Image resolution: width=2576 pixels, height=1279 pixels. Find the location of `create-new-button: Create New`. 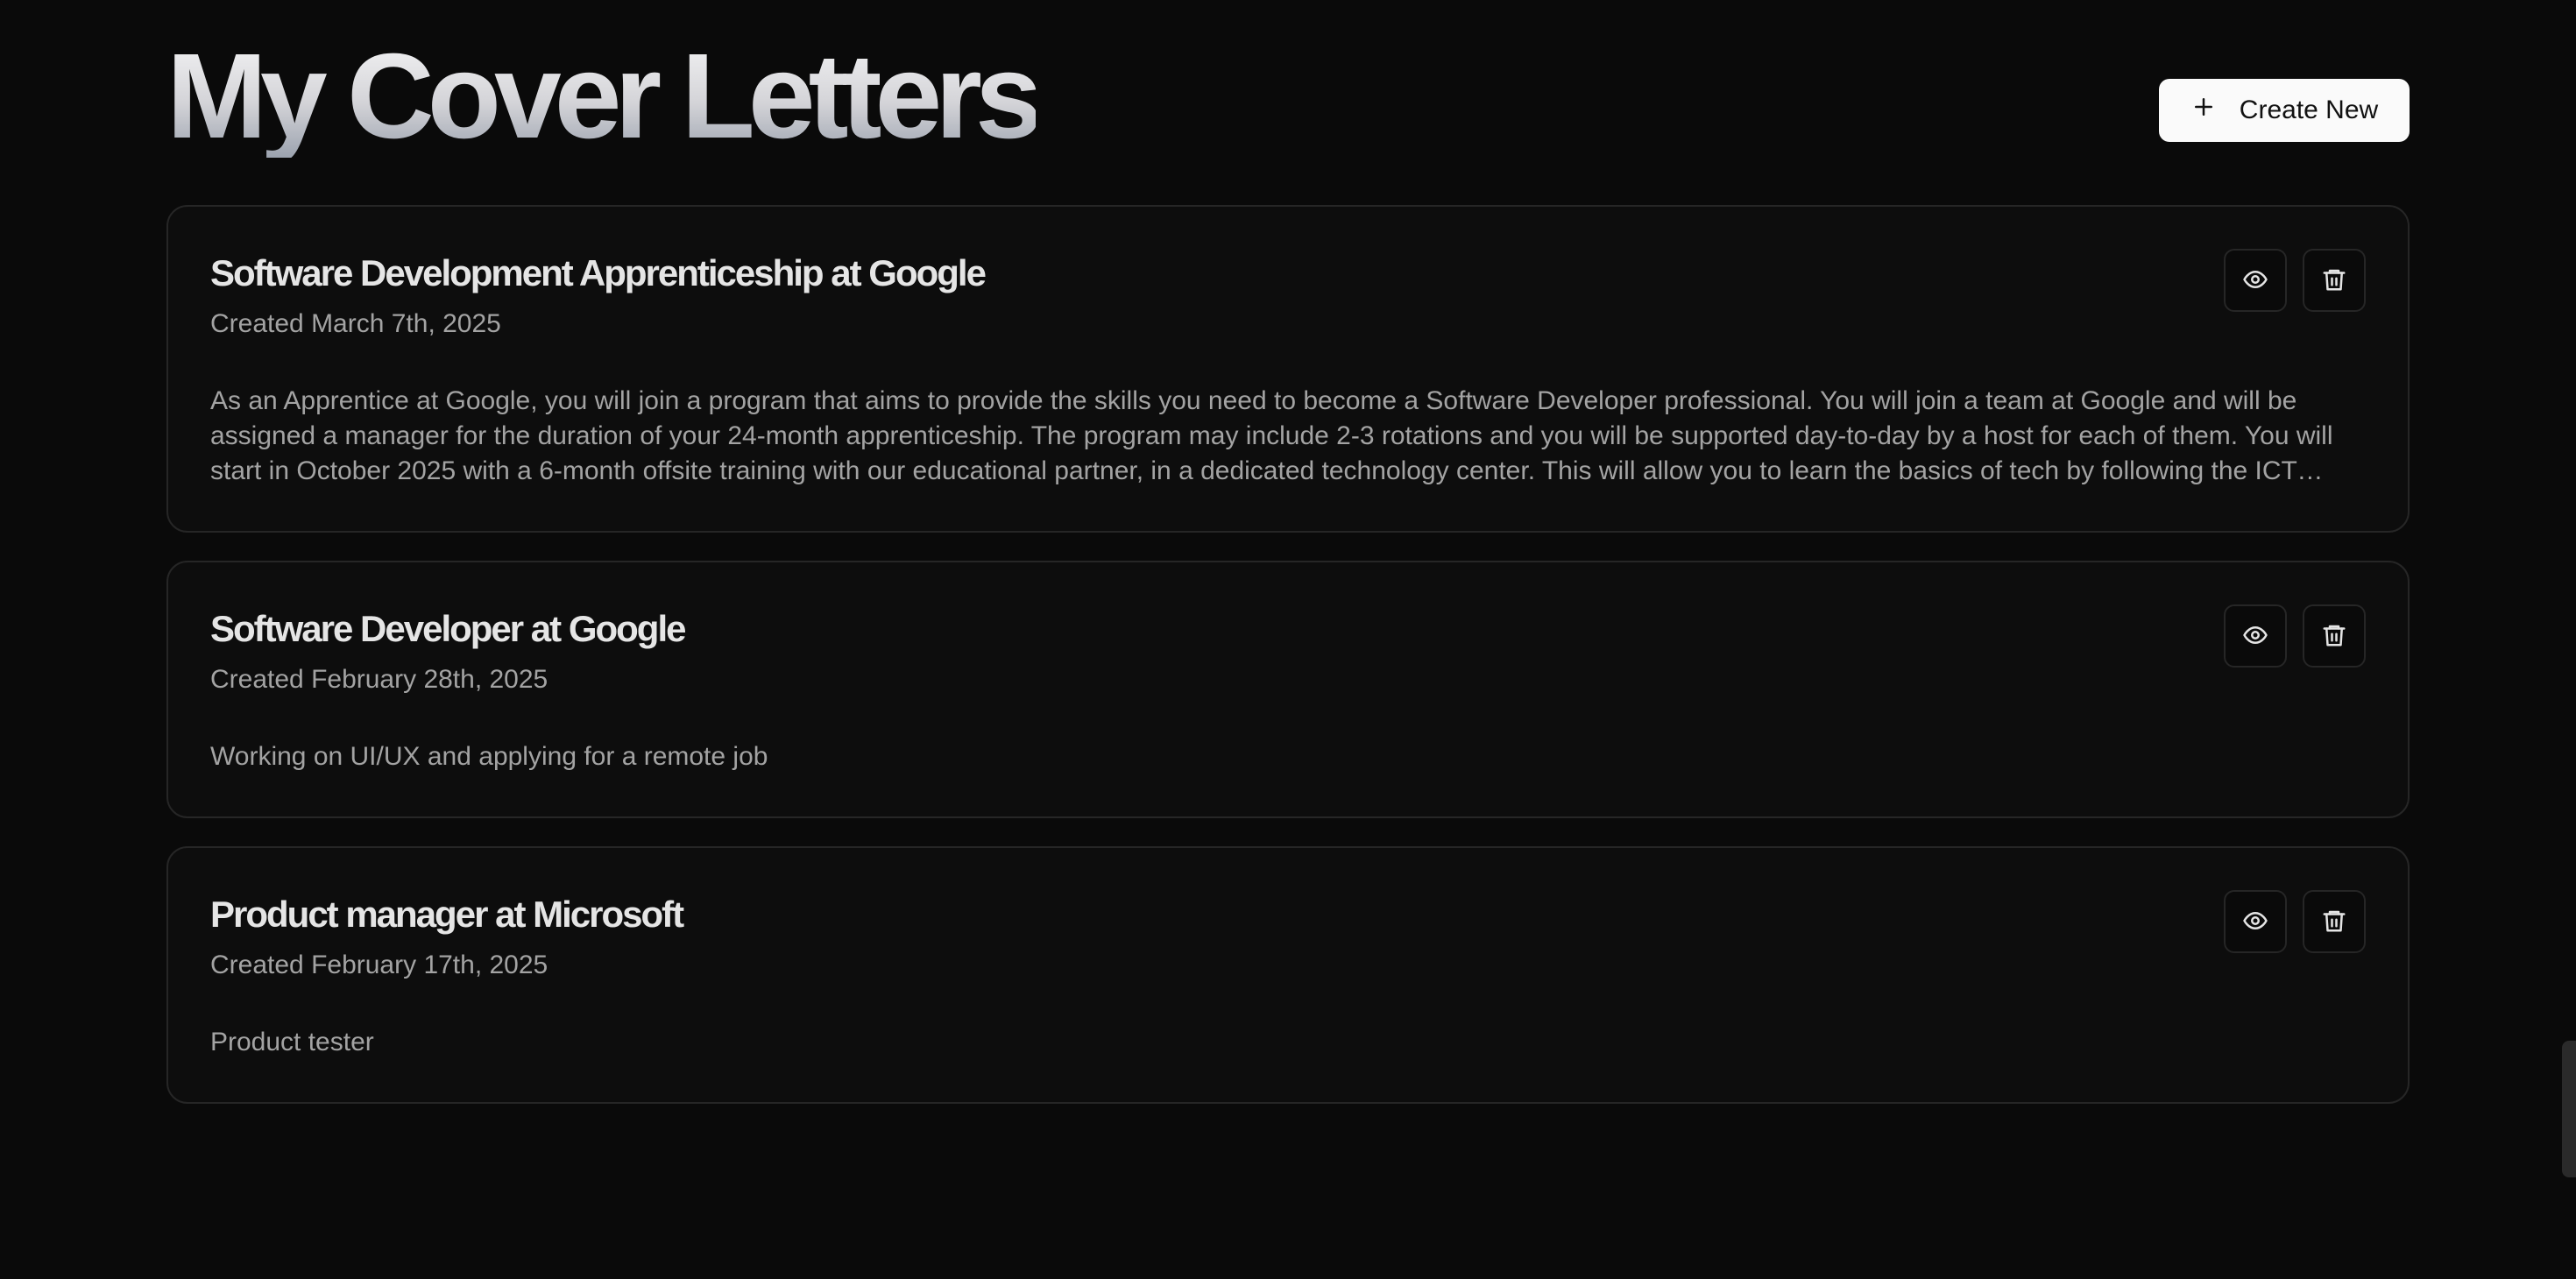

create-new-button: Create New is located at coordinates (2284, 110).